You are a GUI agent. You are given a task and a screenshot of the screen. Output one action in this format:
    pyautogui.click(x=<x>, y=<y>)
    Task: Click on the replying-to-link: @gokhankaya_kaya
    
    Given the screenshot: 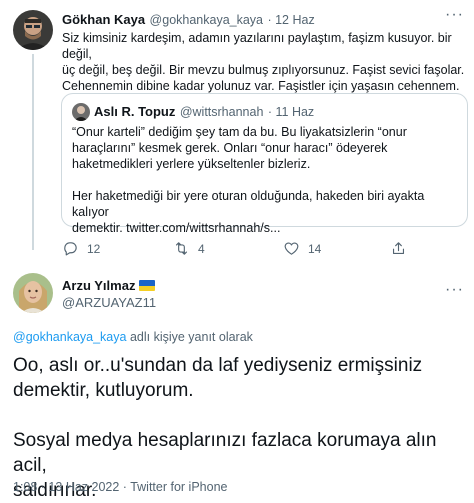 What is the action you would take?
    pyautogui.click(x=69, y=337)
    